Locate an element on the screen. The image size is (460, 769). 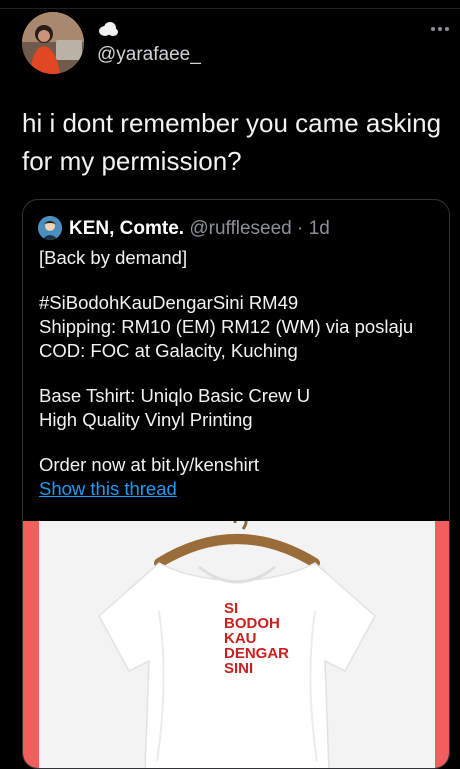
show-thread-link: Show this thread is located at coordinates (108, 488).